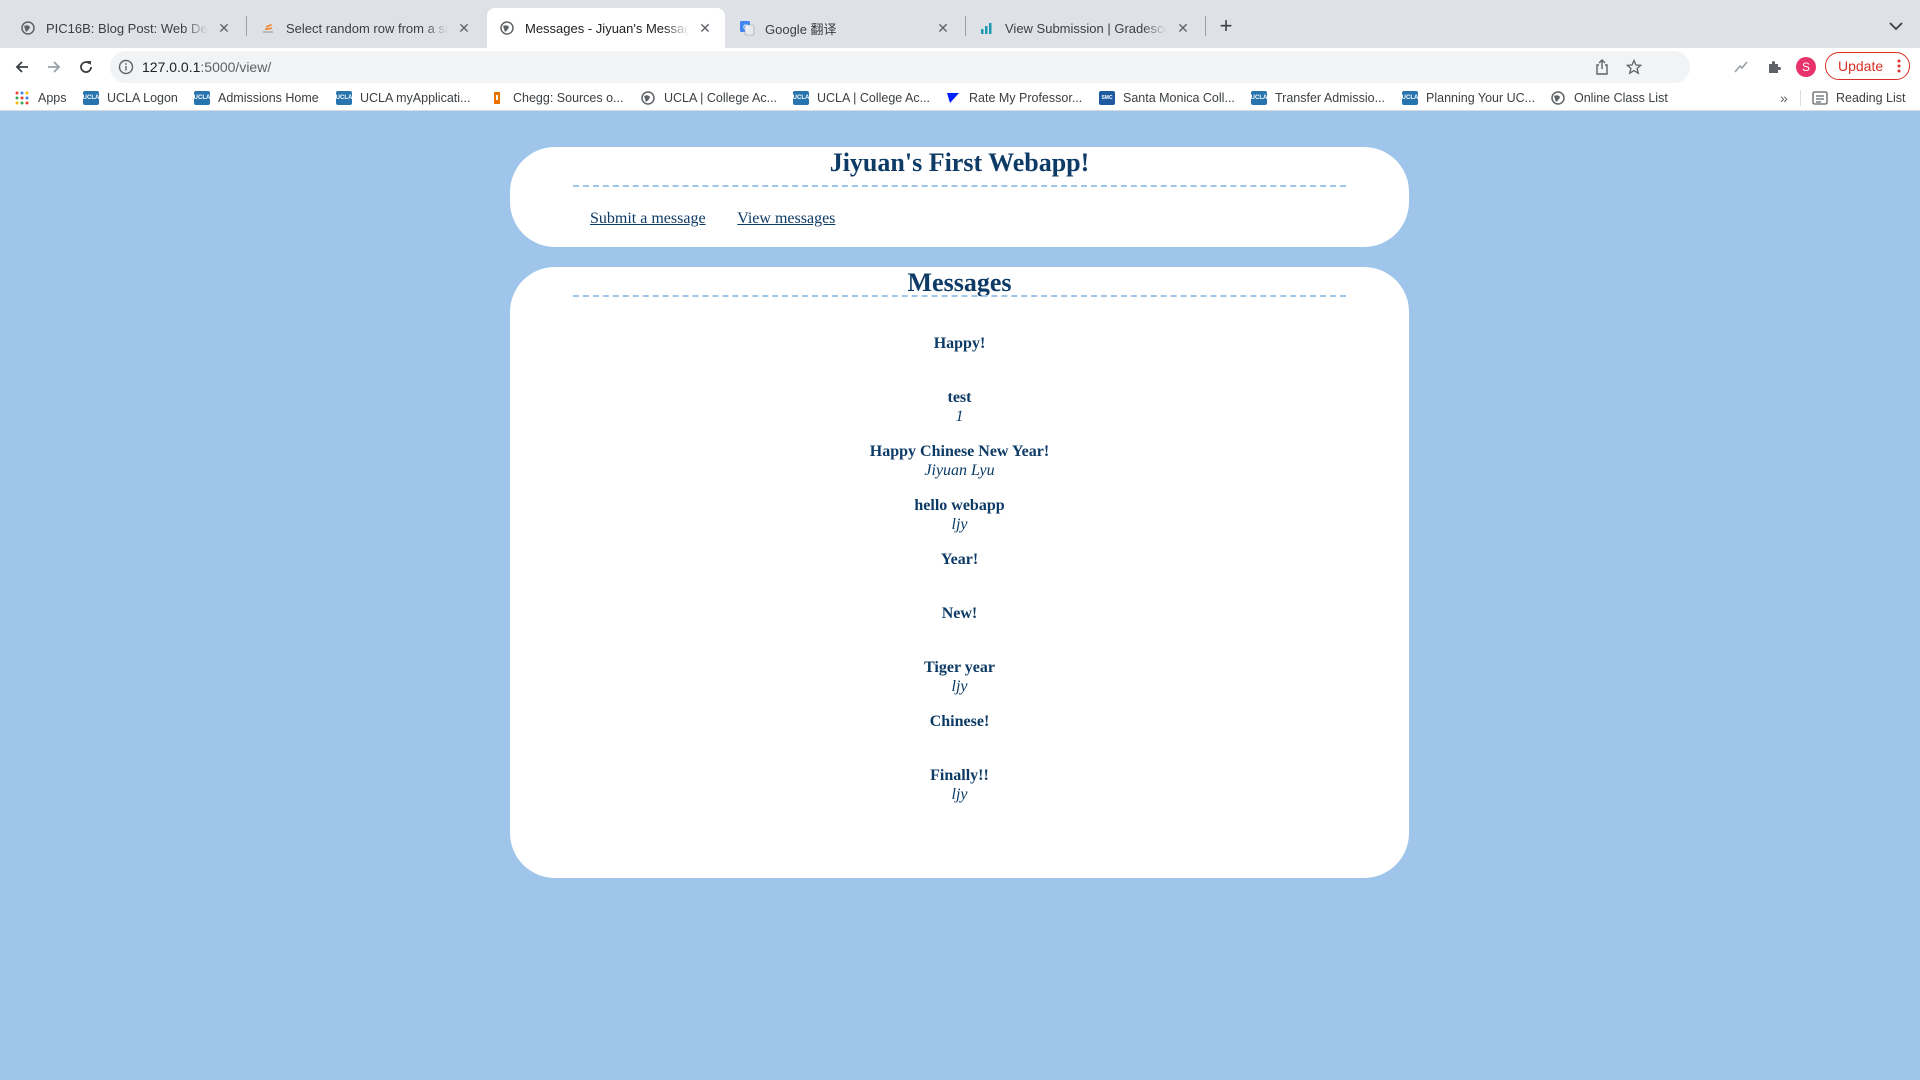 The width and height of the screenshot is (1920, 1080). I want to click on view-messages-link: View messages, so click(786, 218).